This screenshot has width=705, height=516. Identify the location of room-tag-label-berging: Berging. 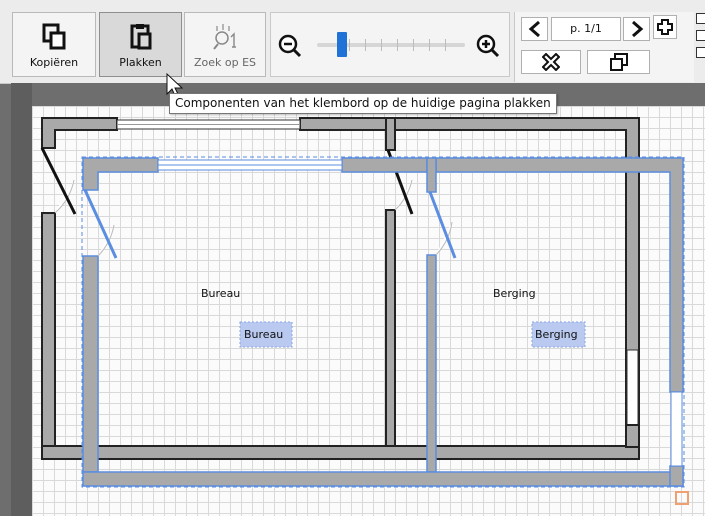
(556, 334).